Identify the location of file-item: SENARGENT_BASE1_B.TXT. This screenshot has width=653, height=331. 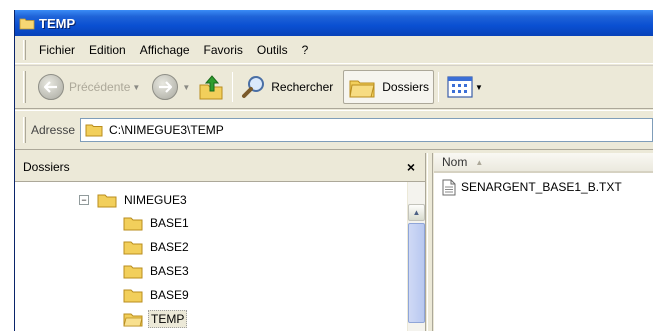
(543, 187).